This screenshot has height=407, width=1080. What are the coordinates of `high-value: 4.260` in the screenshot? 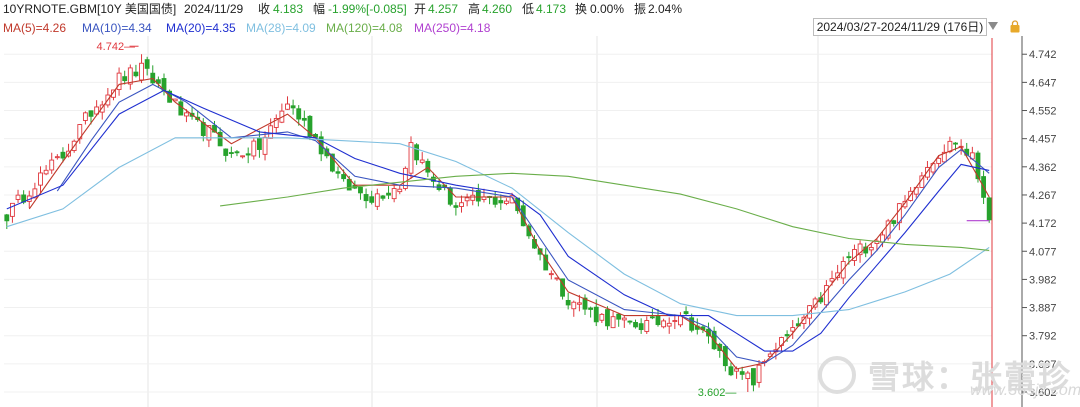 It's located at (497, 9).